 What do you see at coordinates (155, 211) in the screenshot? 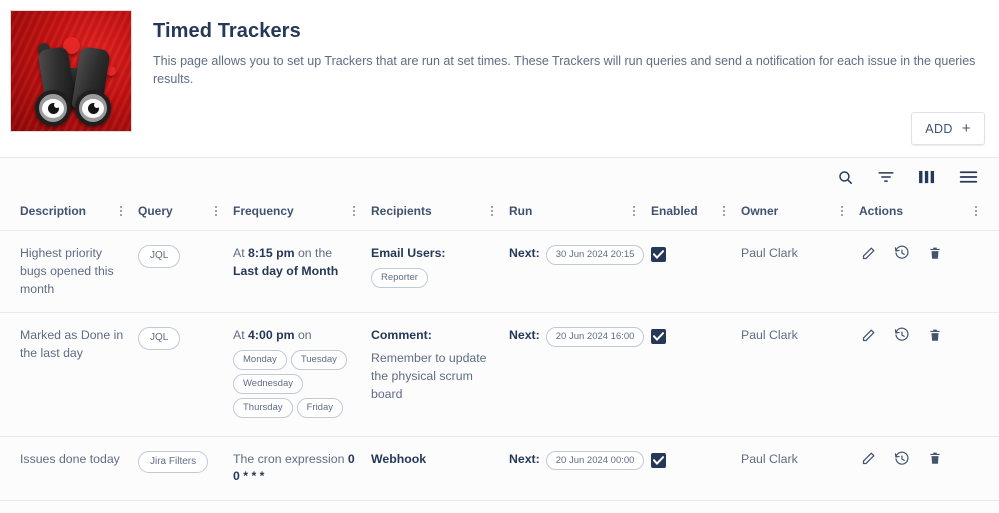
I see `column-label: Query` at bounding box center [155, 211].